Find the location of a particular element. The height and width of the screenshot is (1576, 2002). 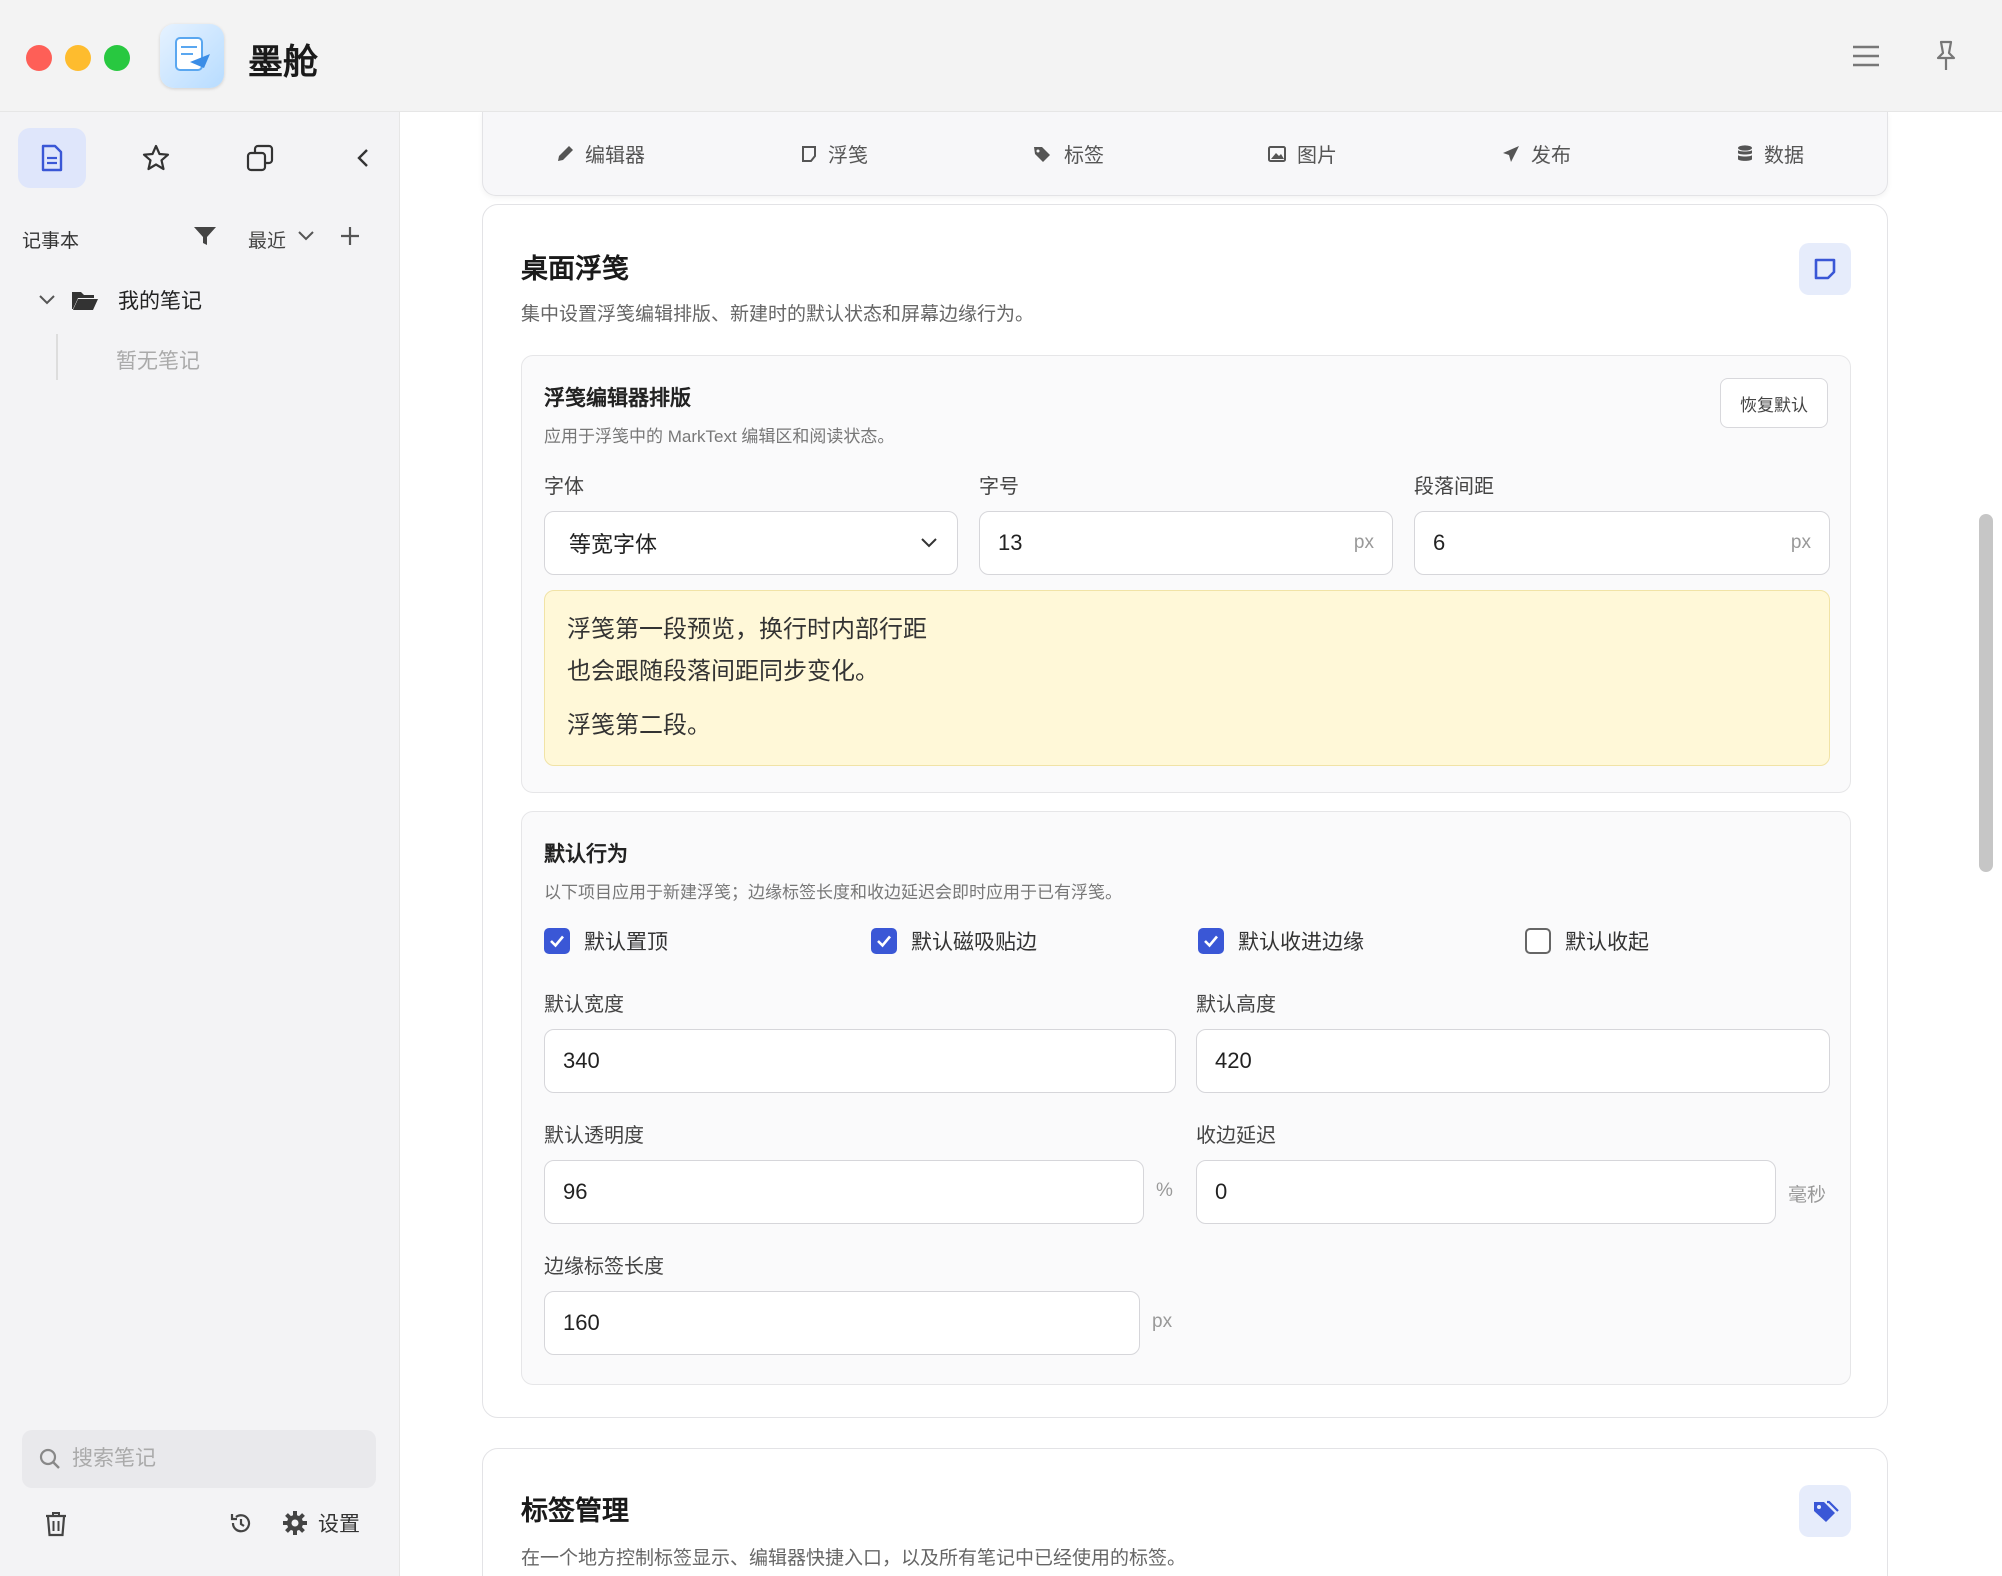

reset-defaults-button: 恢复默认 is located at coordinates (1774, 403).